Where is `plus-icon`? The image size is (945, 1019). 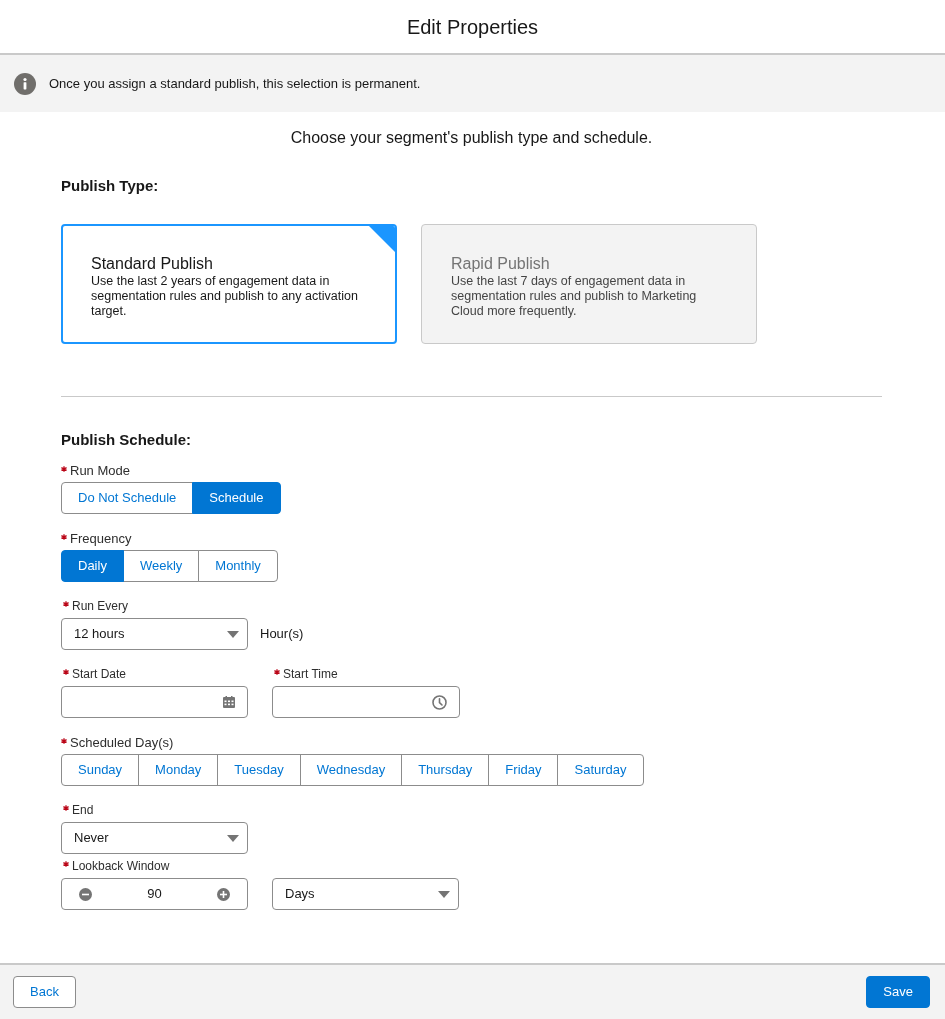 plus-icon is located at coordinates (223, 894).